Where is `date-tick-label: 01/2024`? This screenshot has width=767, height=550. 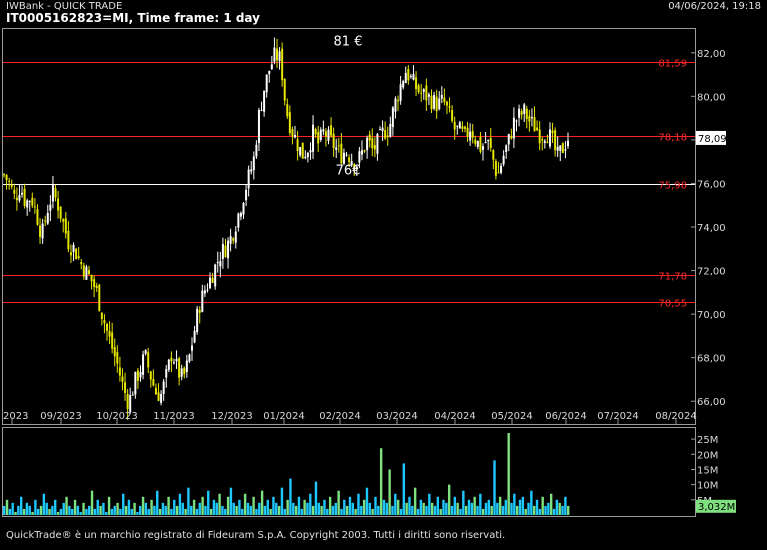 date-tick-label: 01/2024 is located at coordinates (284, 416).